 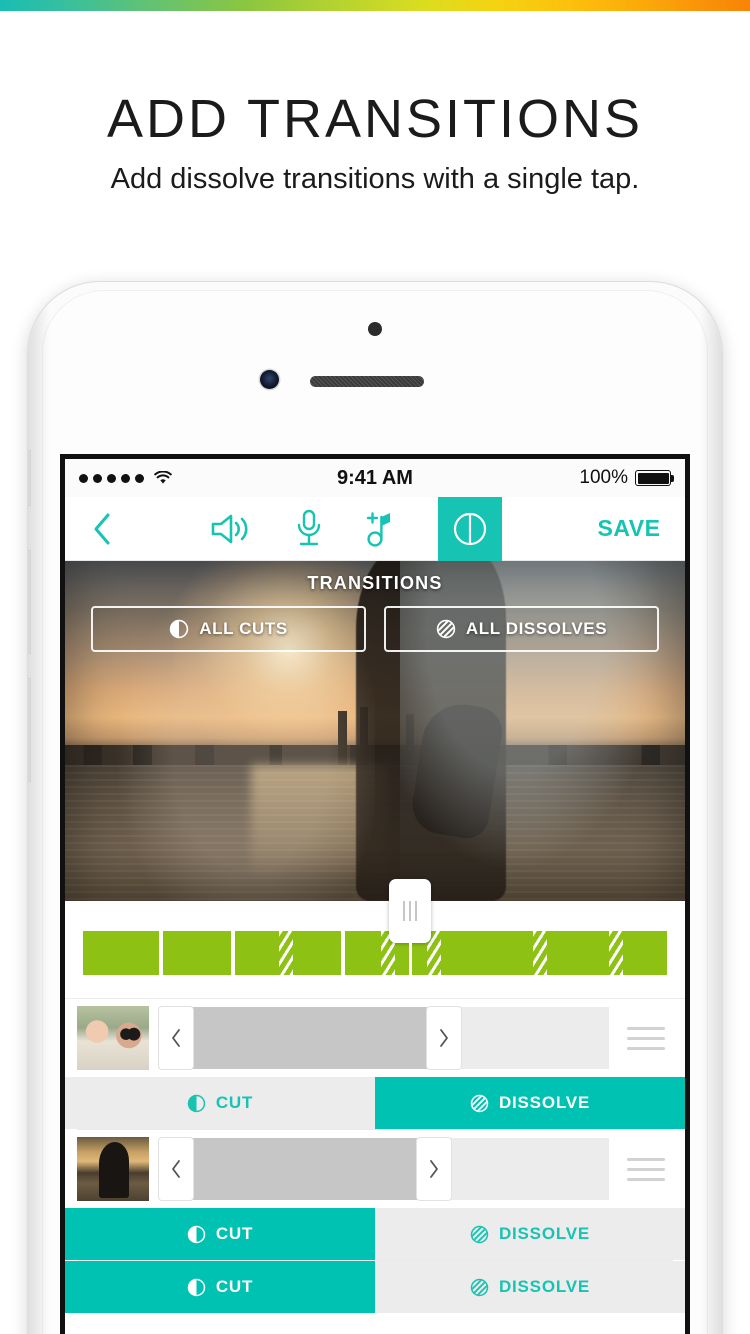 I want to click on all-cuts-label: ALL CUTS, so click(x=243, y=628).